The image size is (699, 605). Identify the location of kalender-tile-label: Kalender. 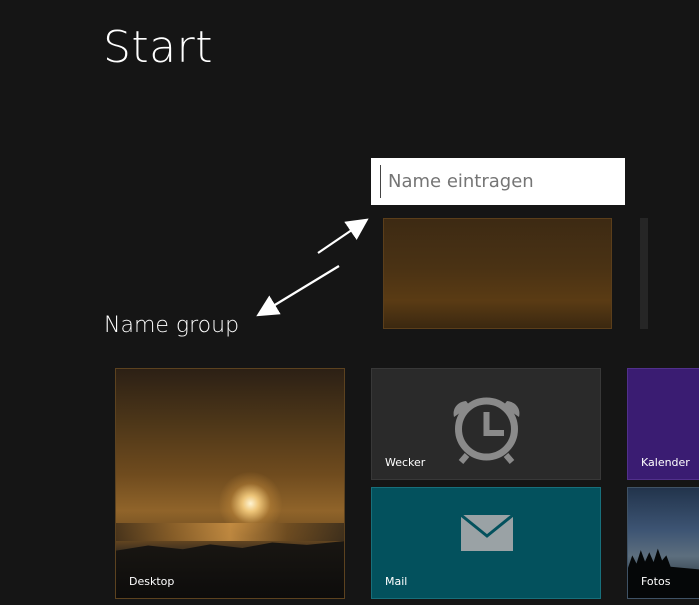
(665, 462).